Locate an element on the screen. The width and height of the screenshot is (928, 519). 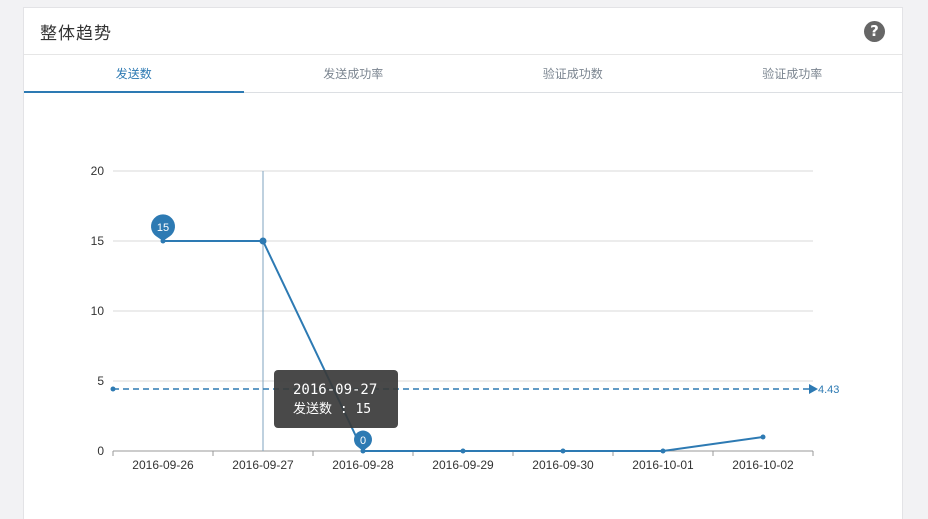
x-tick-label: 2016-09-28 is located at coordinates (363, 465).